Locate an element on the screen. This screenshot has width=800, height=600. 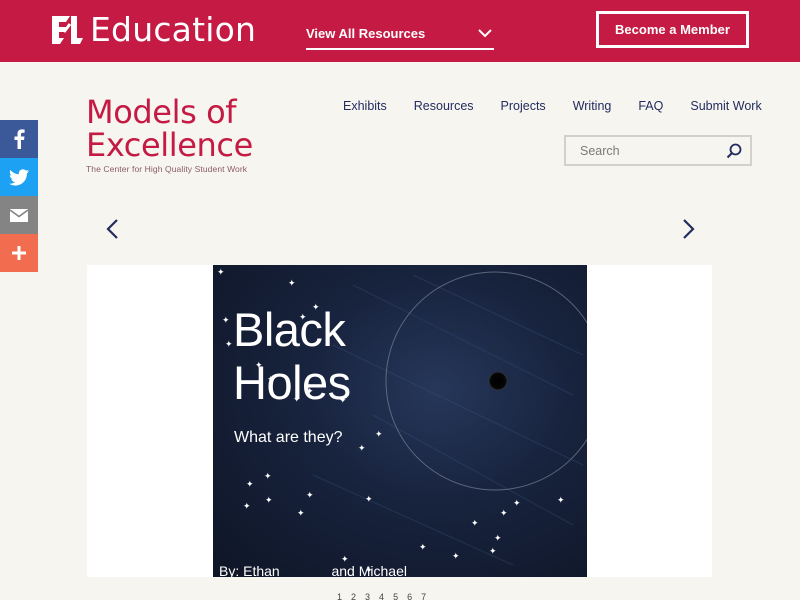
black-hole is located at coordinates (498, 381).